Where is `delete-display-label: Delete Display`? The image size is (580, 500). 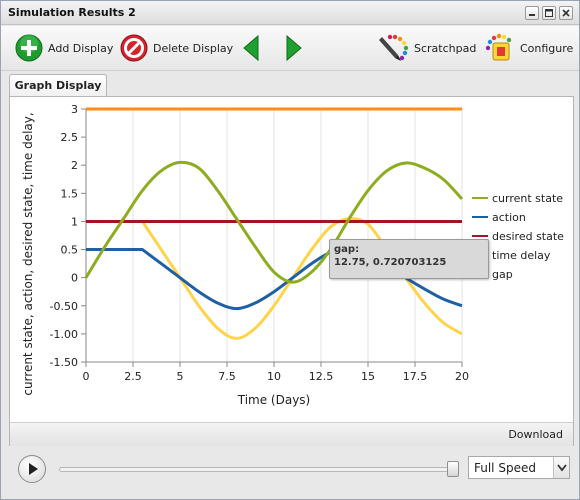
delete-display-label: Delete Display is located at coordinates (193, 48).